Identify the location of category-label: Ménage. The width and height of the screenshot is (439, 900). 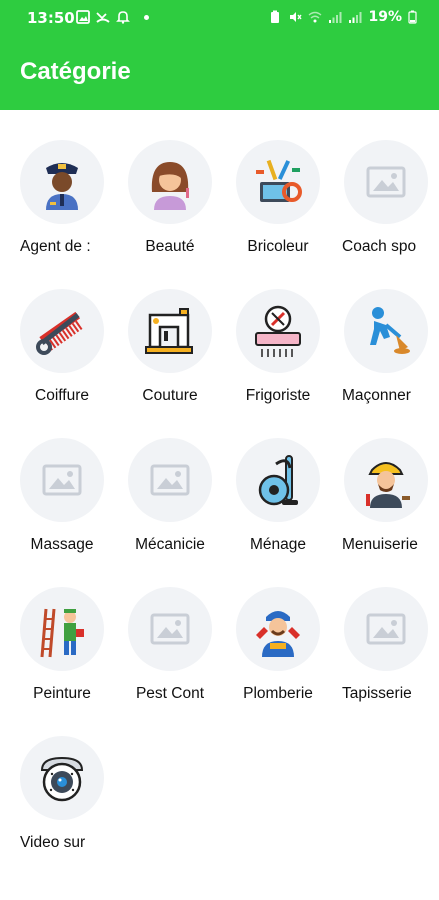
(277, 544).